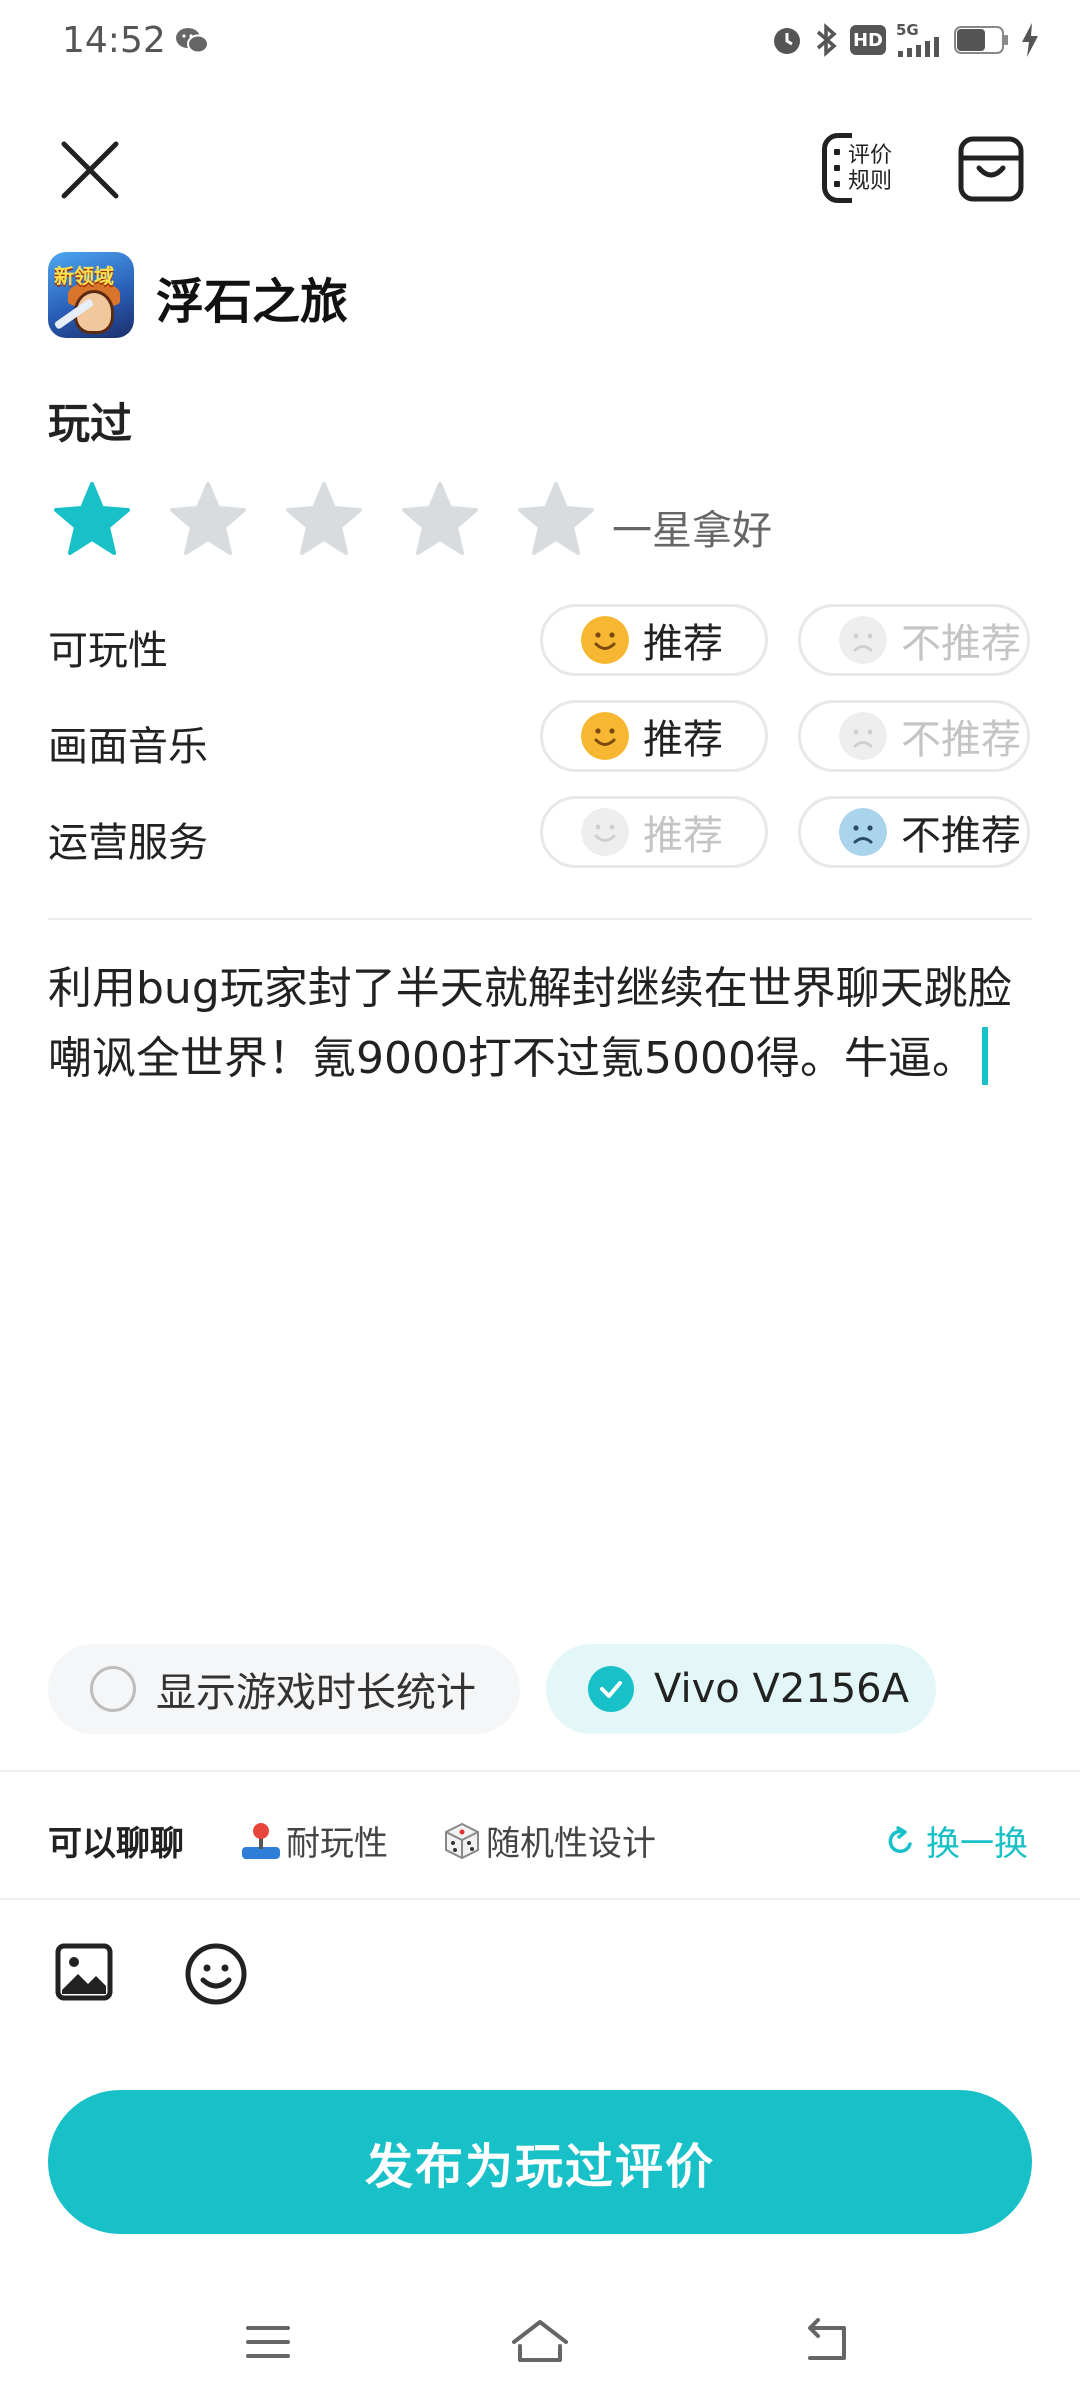  I want to click on criteria-row-service: 运营服务 推荐 不推荐, so click(540, 834).